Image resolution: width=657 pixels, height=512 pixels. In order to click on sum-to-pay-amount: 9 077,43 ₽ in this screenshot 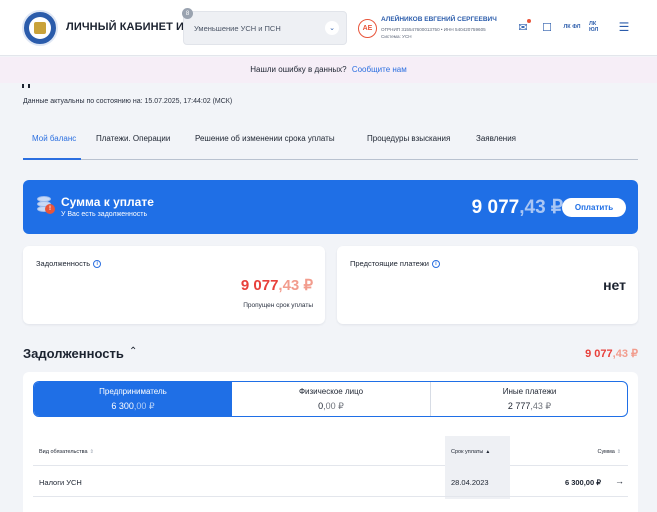, I will do `click(517, 207)`.